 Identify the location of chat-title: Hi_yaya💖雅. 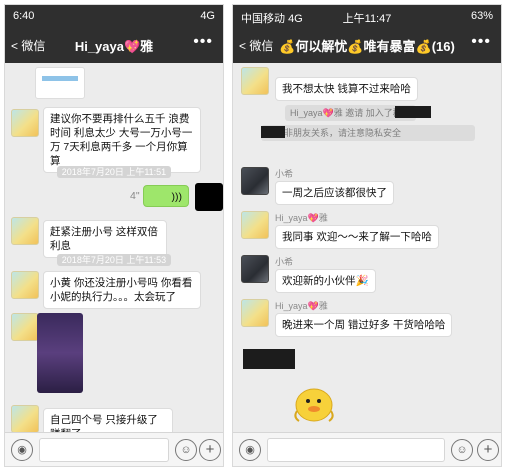
(114, 46).